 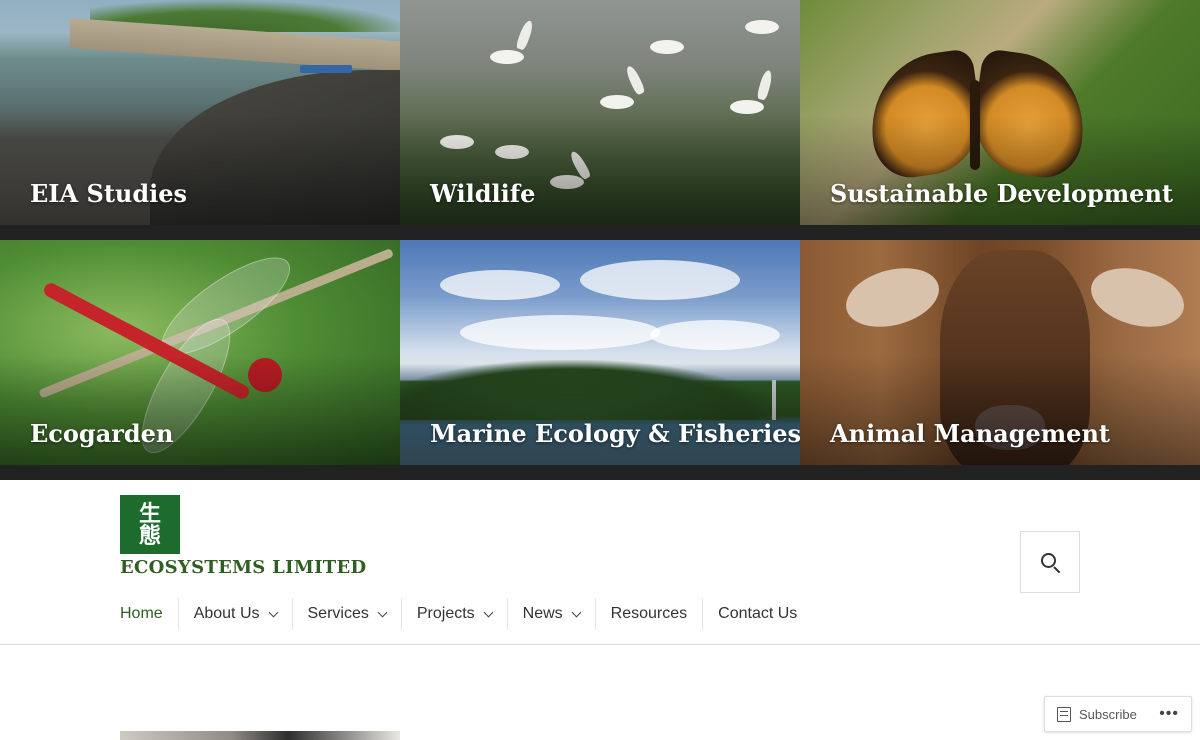 I want to click on subscribe-bar: Subscribe •••, so click(x=1118, y=714).